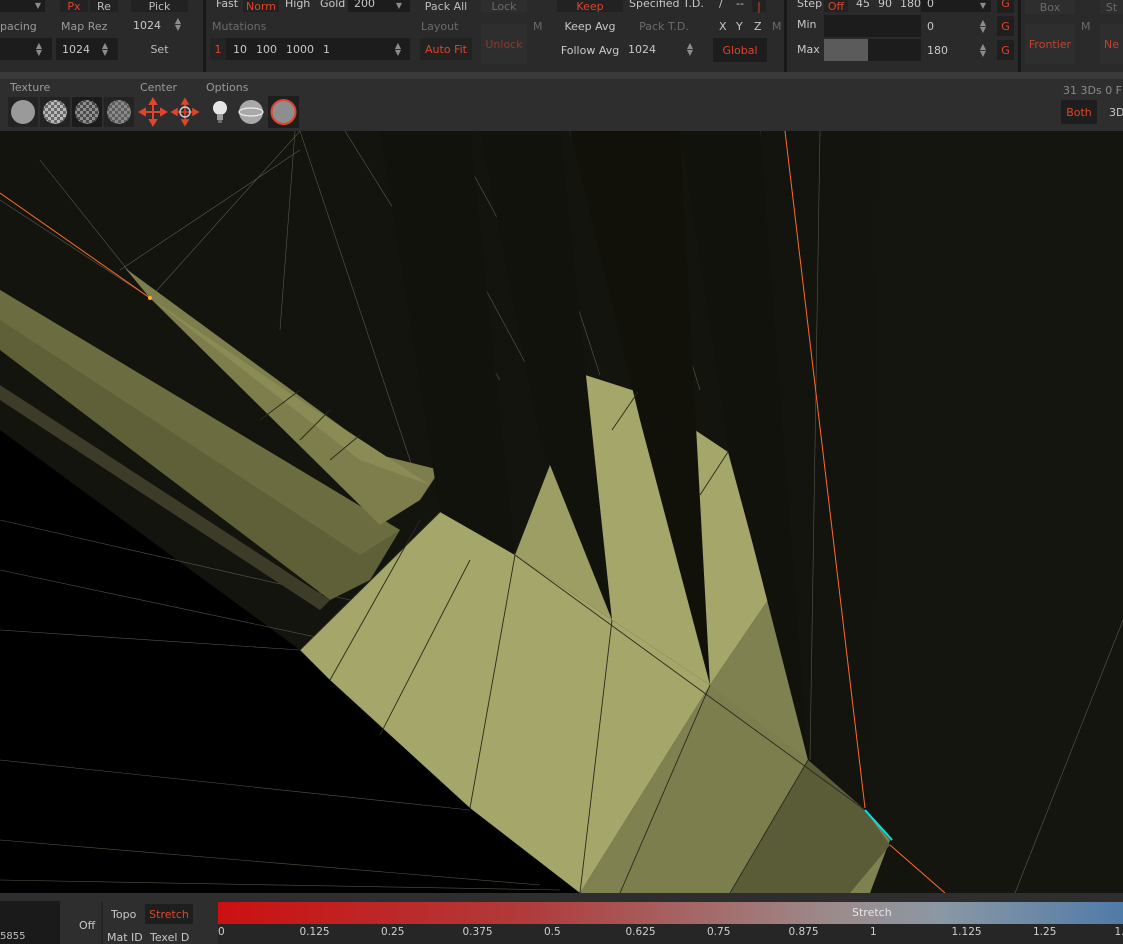 This screenshot has height=944, width=1123. I want to click on checker-sphere-icon, so click(55, 112).